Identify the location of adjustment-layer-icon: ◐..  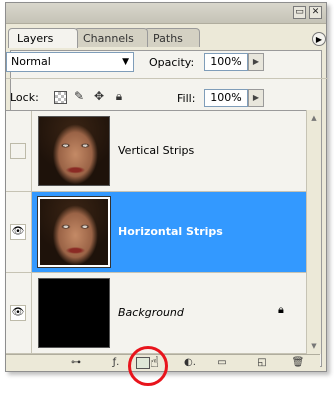
(190, 363).